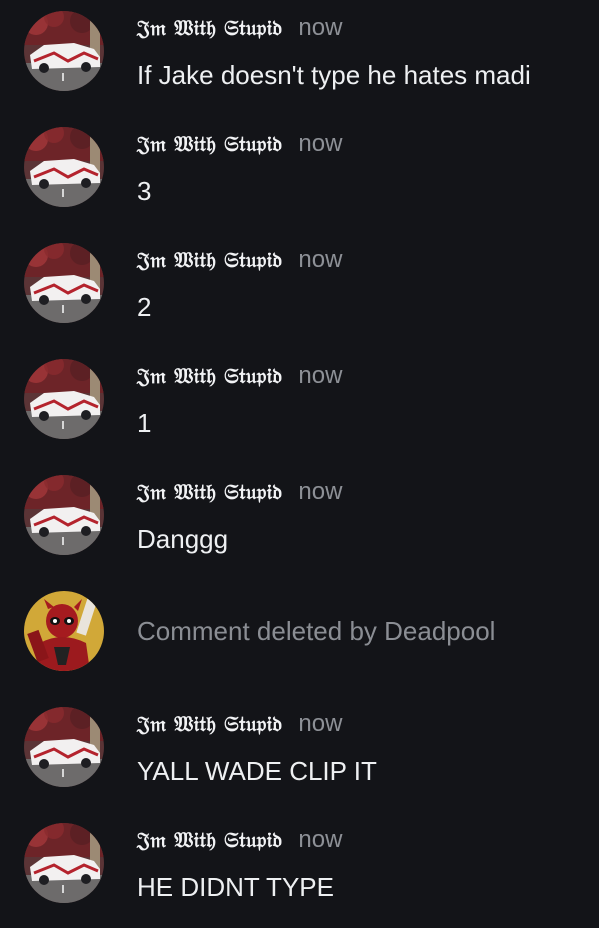 The image size is (599, 928). What do you see at coordinates (64, 631) in the screenshot?
I see `deadpool-avatar` at bounding box center [64, 631].